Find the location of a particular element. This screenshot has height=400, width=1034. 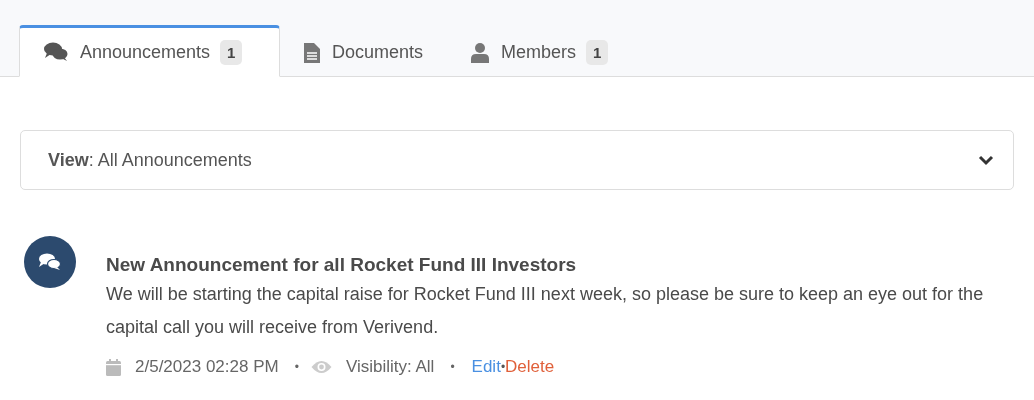

comments-icon is located at coordinates (56, 52).